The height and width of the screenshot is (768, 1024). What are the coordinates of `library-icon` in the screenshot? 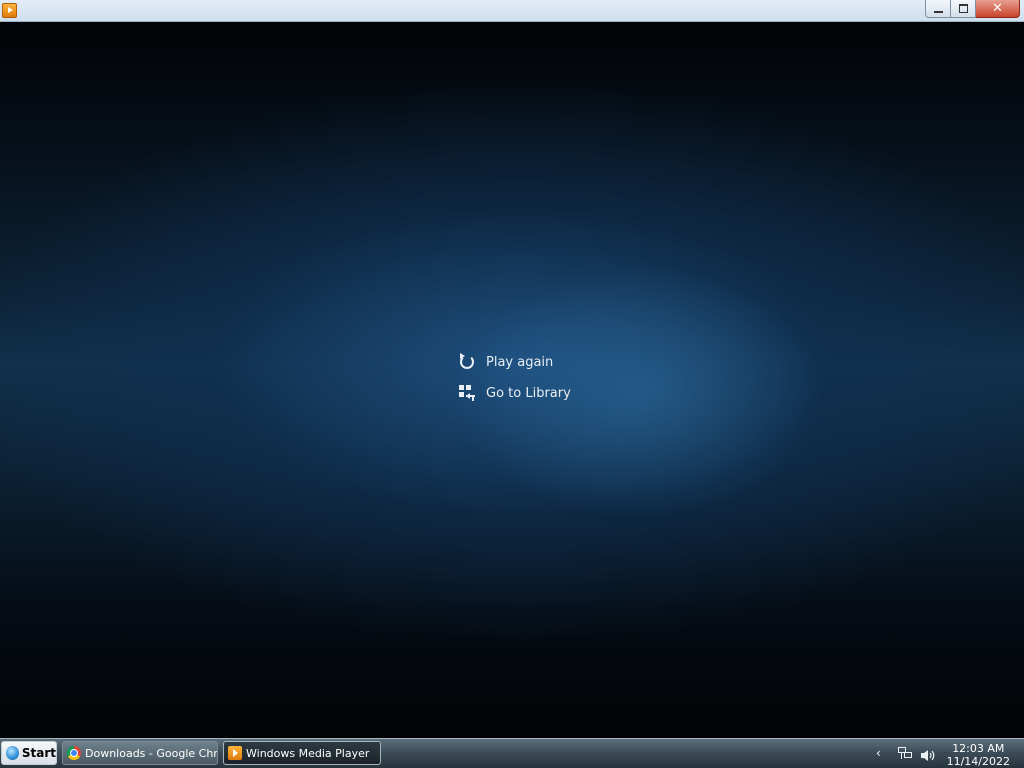 It's located at (467, 393).